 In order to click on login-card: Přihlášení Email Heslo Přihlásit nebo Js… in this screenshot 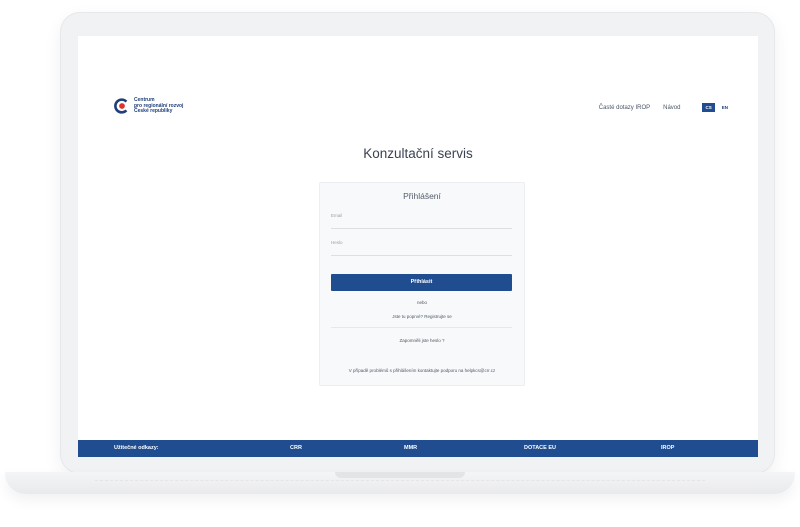, I will do `click(422, 284)`.